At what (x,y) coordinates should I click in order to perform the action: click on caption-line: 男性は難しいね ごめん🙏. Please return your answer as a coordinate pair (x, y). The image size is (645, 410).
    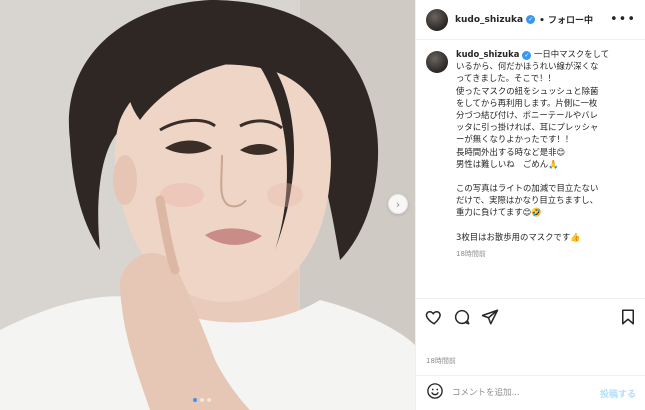
    Looking at the image, I should click on (507, 163).